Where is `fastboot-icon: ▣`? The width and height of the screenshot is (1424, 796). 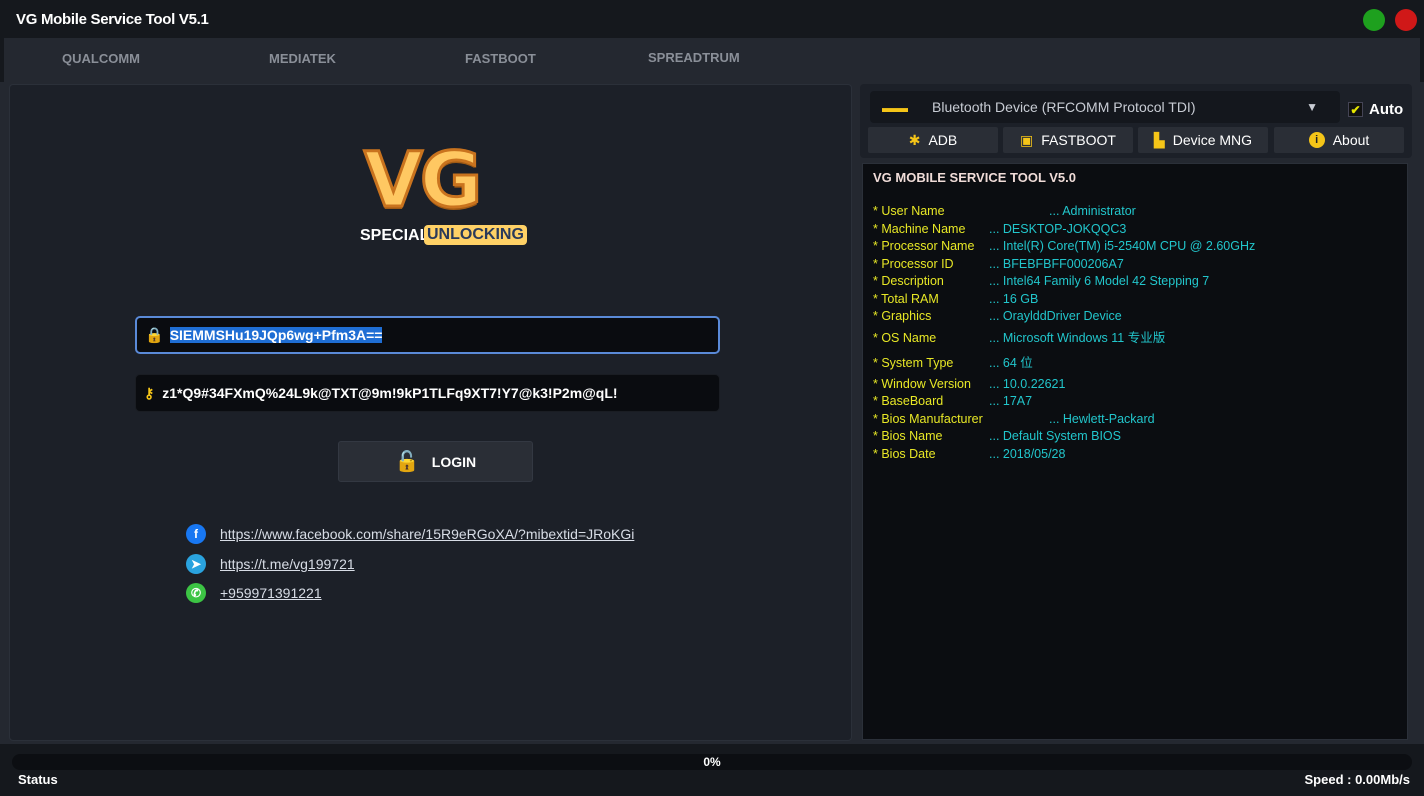
fastboot-icon: ▣ is located at coordinates (1027, 139).